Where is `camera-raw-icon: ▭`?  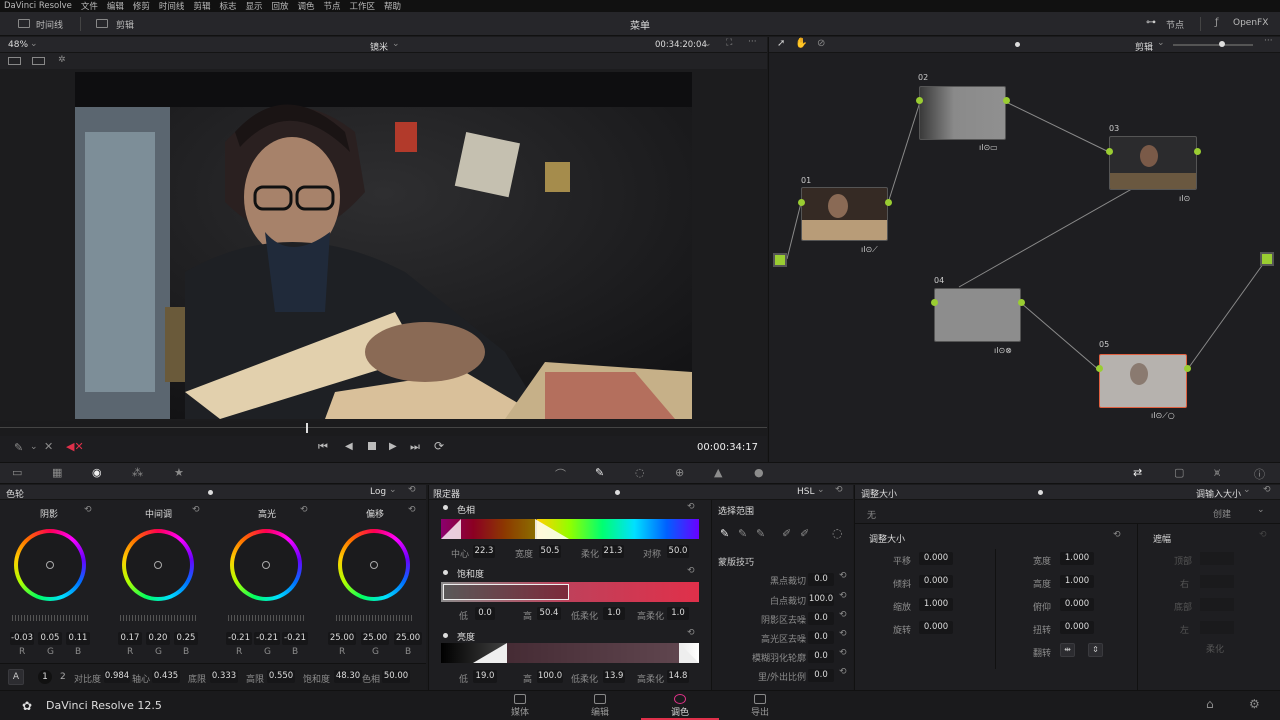 camera-raw-icon: ▭ is located at coordinates (17, 472).